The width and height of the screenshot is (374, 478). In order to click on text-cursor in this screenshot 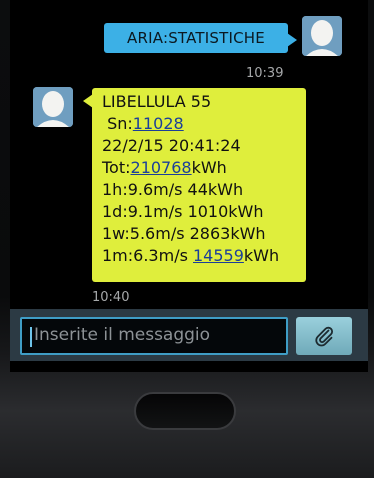, I will do `click(31, 337)`.